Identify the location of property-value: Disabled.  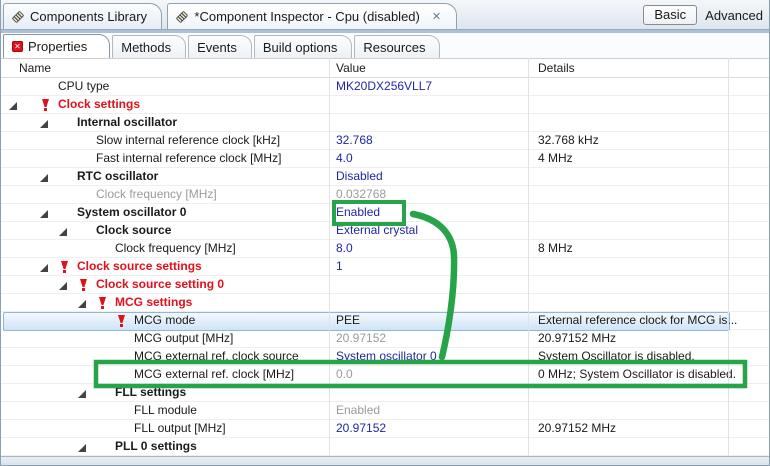
(429, 176).